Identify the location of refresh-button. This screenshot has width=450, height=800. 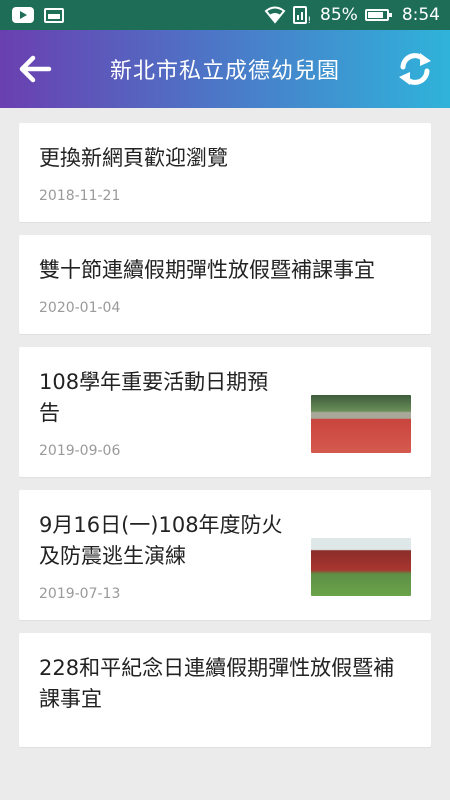
(415, 69).